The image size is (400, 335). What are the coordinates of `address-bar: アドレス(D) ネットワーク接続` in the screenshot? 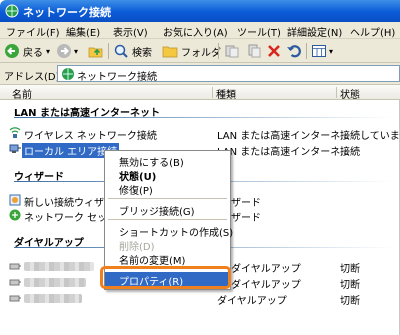 It's located at (200, 74).